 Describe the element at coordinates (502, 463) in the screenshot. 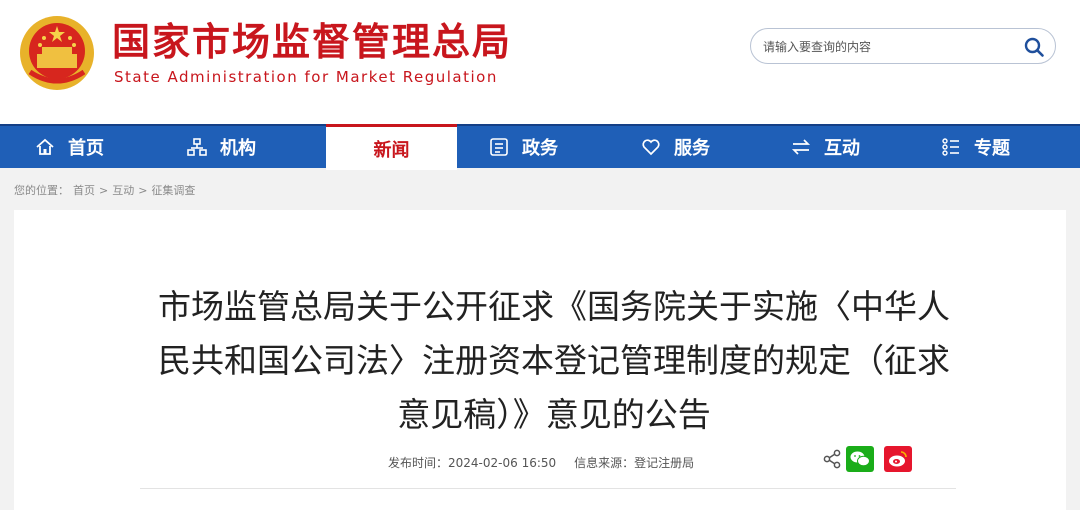

I see `publish-time: 2024-02-06 16:50` at that location.